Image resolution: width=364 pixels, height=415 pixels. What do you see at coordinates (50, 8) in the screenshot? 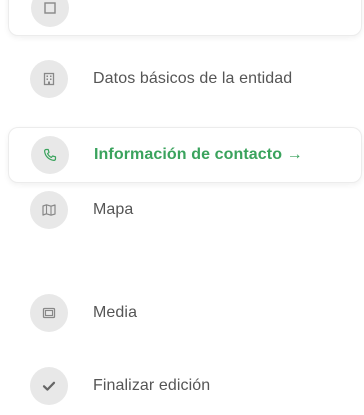
I see `category-icon` at bounding box center [50, 8].